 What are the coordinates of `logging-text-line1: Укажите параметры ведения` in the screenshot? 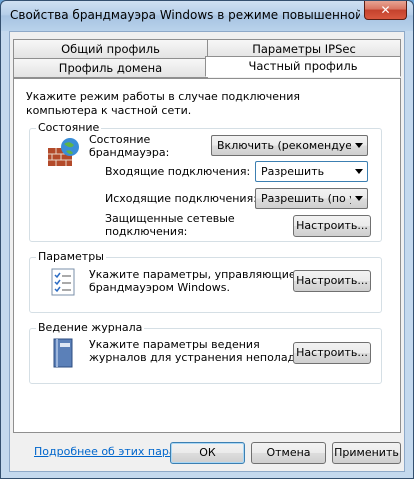 It's located at (174, 344).